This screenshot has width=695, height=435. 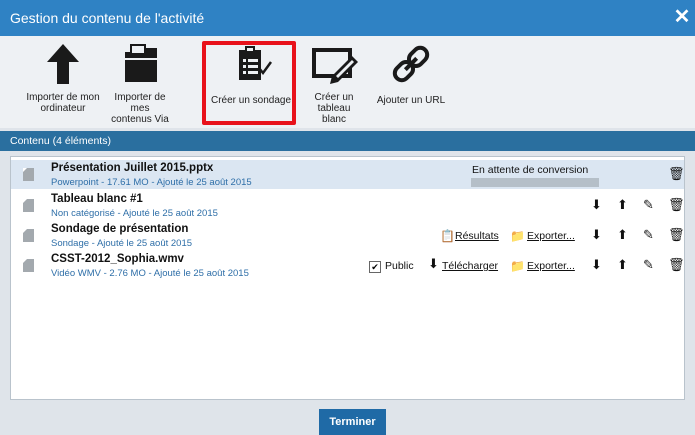 I want to click on highlight-frame, so click(x=249, y=83).